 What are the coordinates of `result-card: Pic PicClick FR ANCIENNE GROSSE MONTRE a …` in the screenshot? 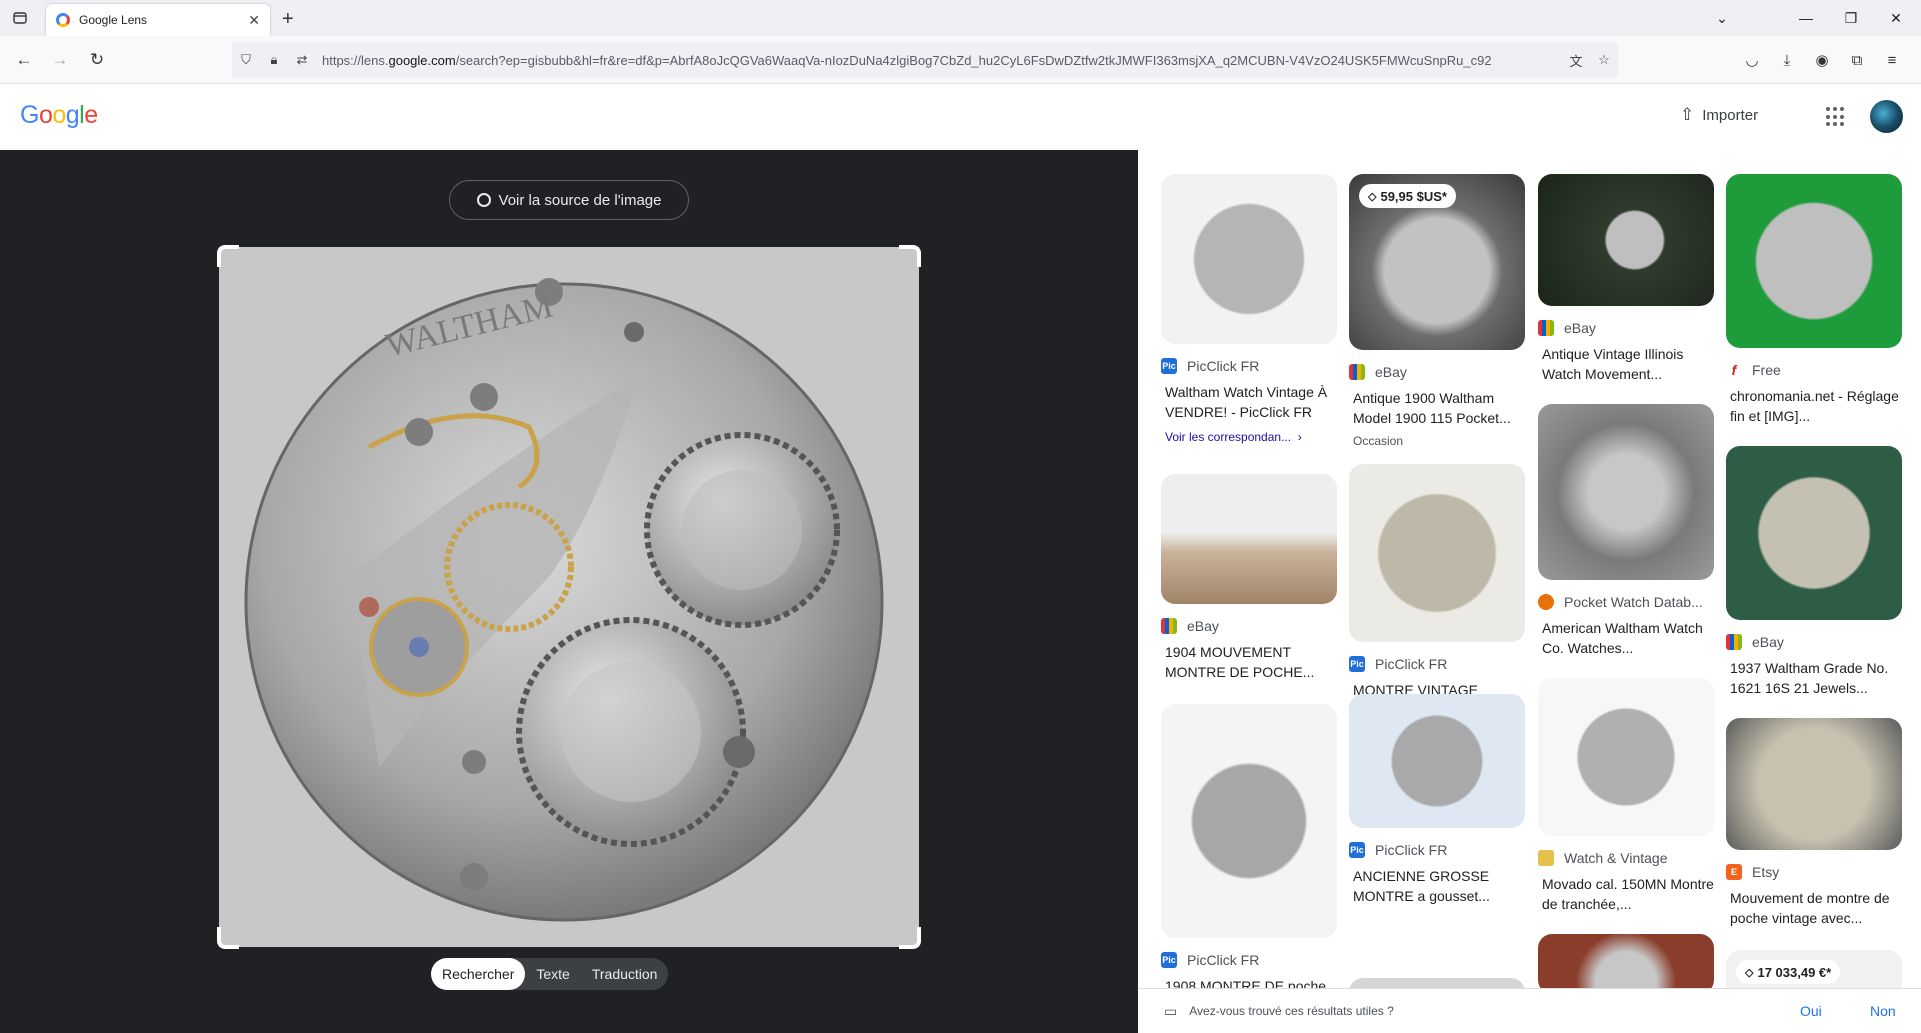 It's located at (1437, 800).